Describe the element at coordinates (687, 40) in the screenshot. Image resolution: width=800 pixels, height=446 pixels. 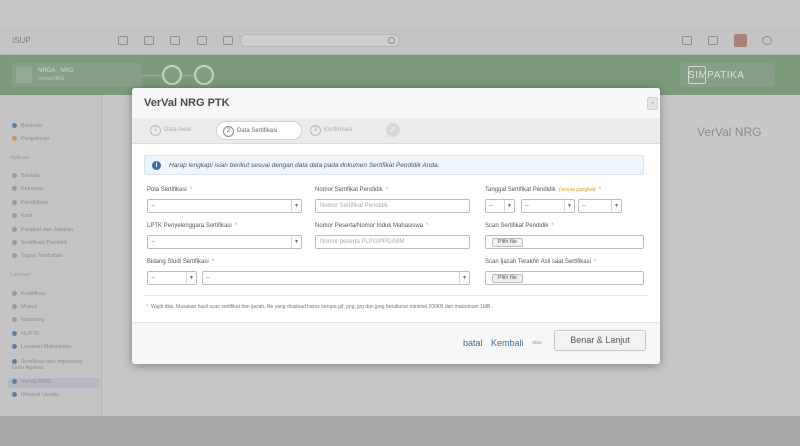
I see `mail-icon` at that location.